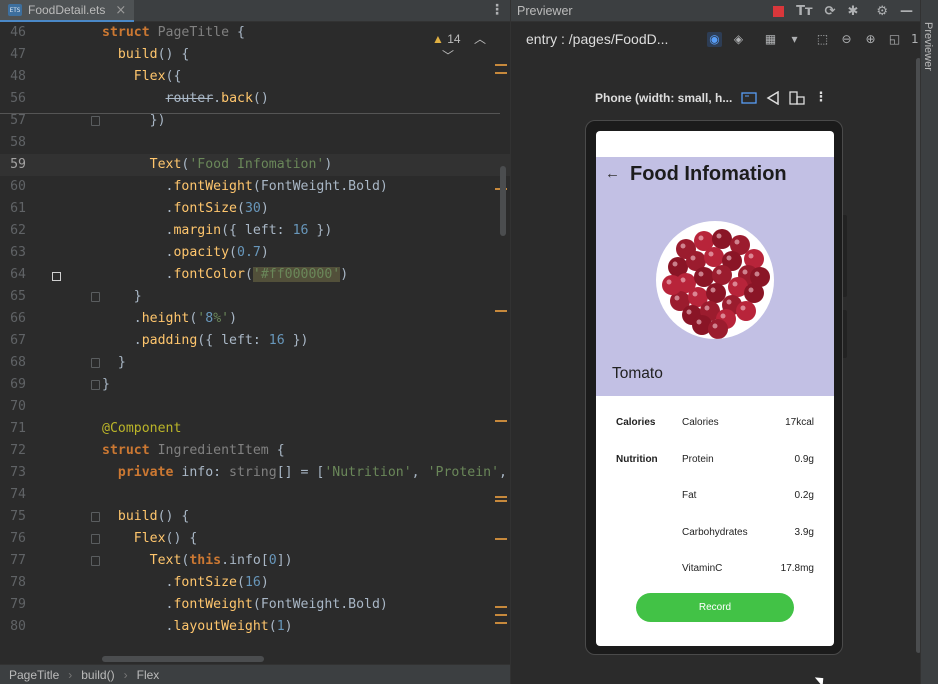  Describe the element at coordinates (894, 39) in the screenshot. I see `fullscreen-icon: ◱` at that location.